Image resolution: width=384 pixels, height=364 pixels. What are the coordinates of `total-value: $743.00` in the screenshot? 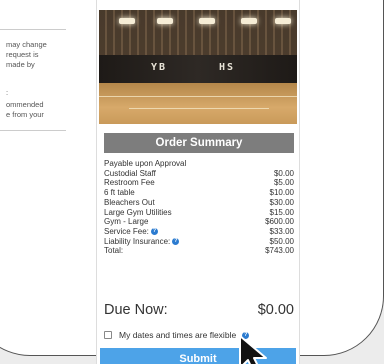 It's located at (279, 251).